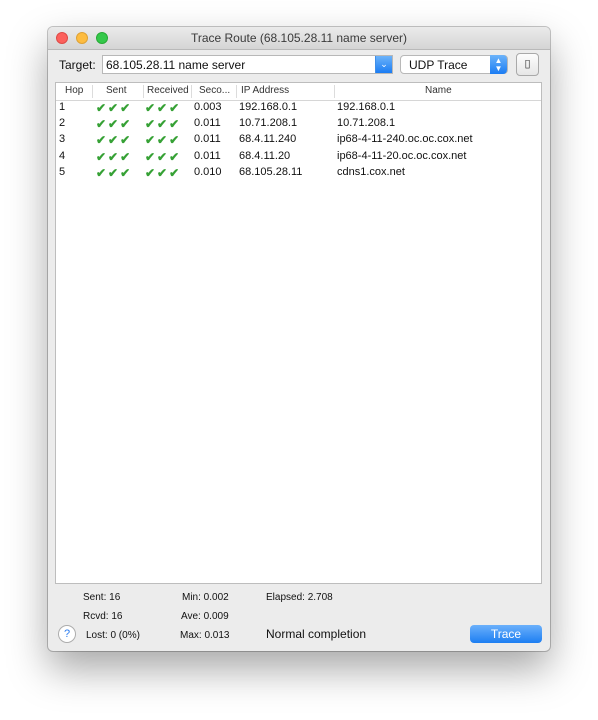 The height and width of the screenshot is (720, 598). What do you see at coordinates (268, 139) in the screenshot?
I see `ip-address-cell: 68.4.11.240` at bounding box center [268, 139].